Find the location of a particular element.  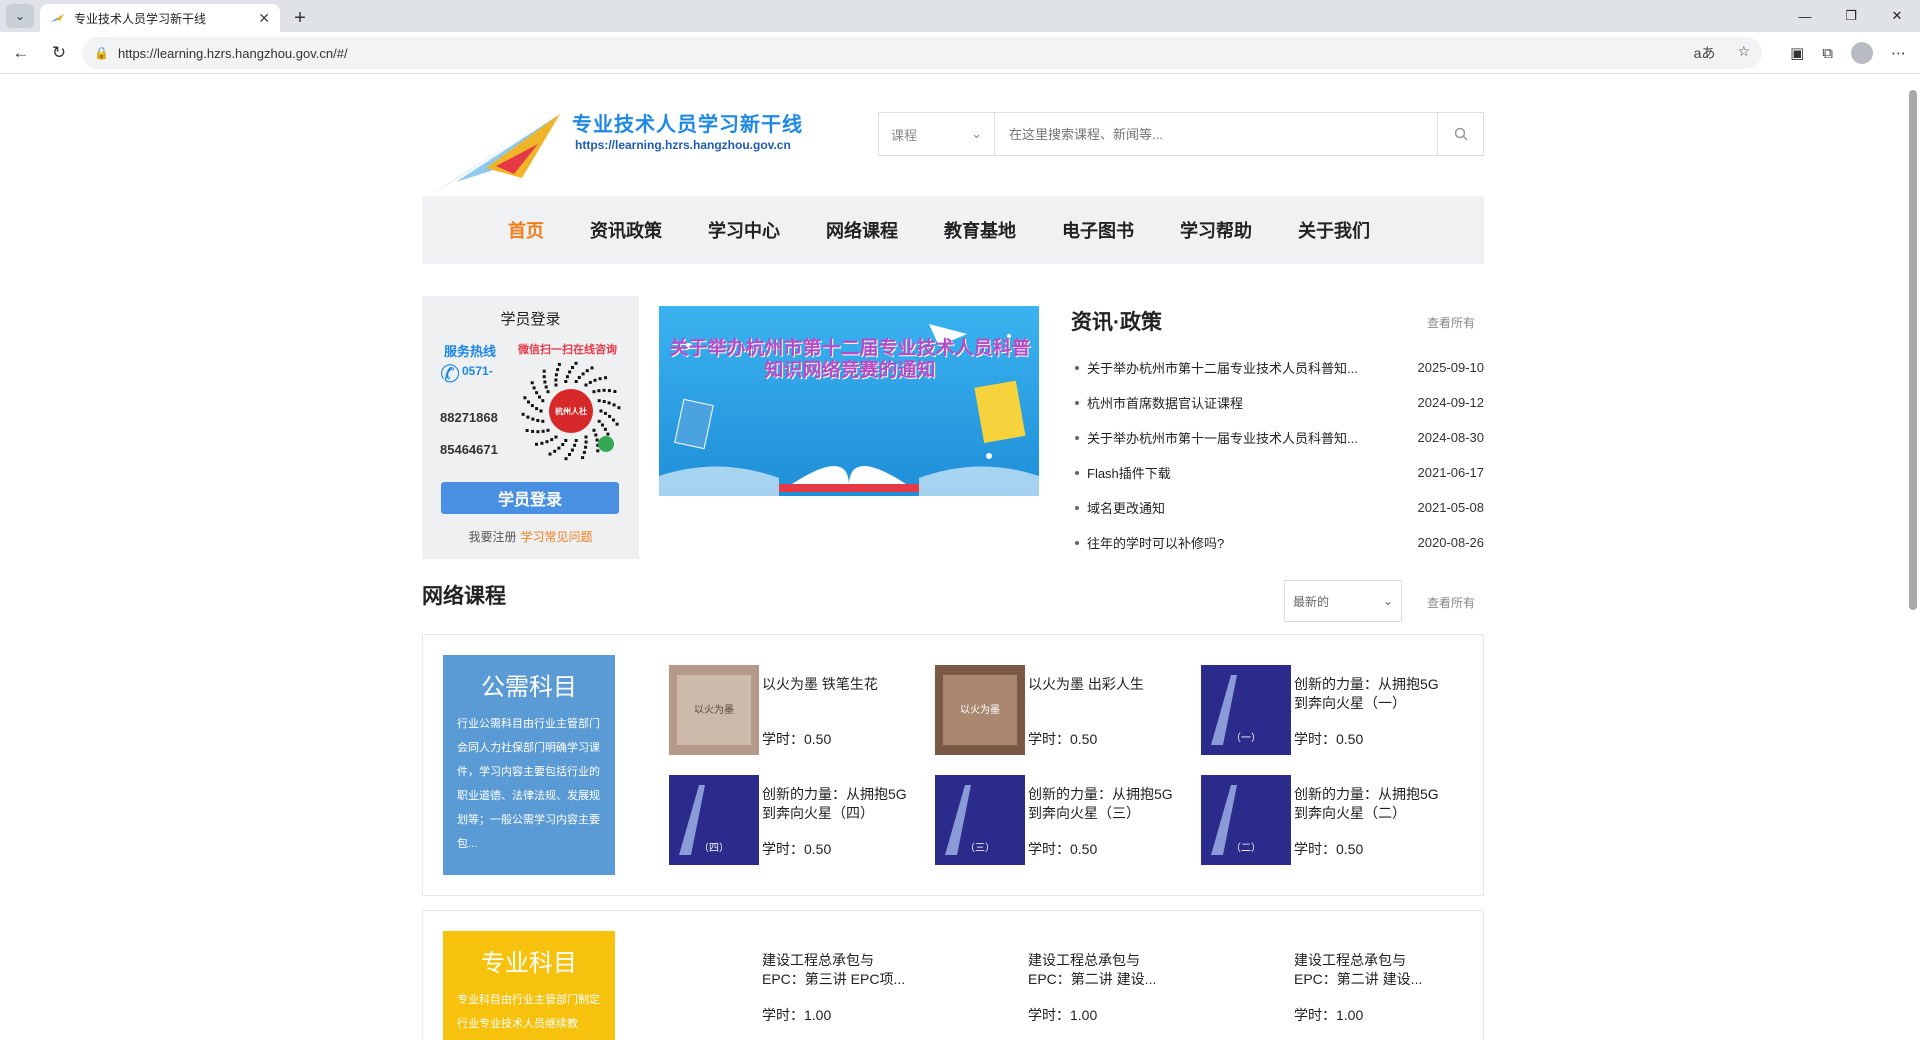

page-scrollbar-thumb is located at coordinates (1913, 350).